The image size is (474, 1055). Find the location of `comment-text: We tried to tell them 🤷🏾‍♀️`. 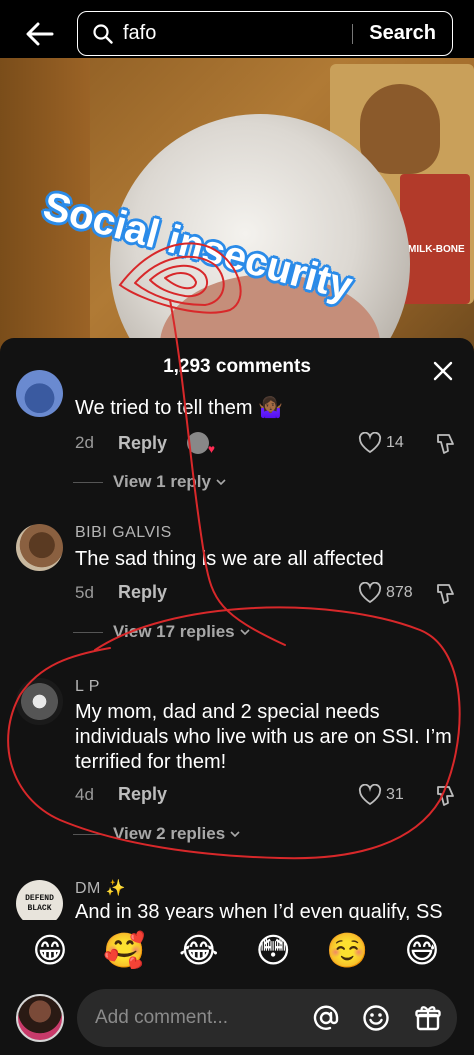

comment-text: We tried to tell them 🤷🏾‍♀️ is located at coordinates (179, 408).